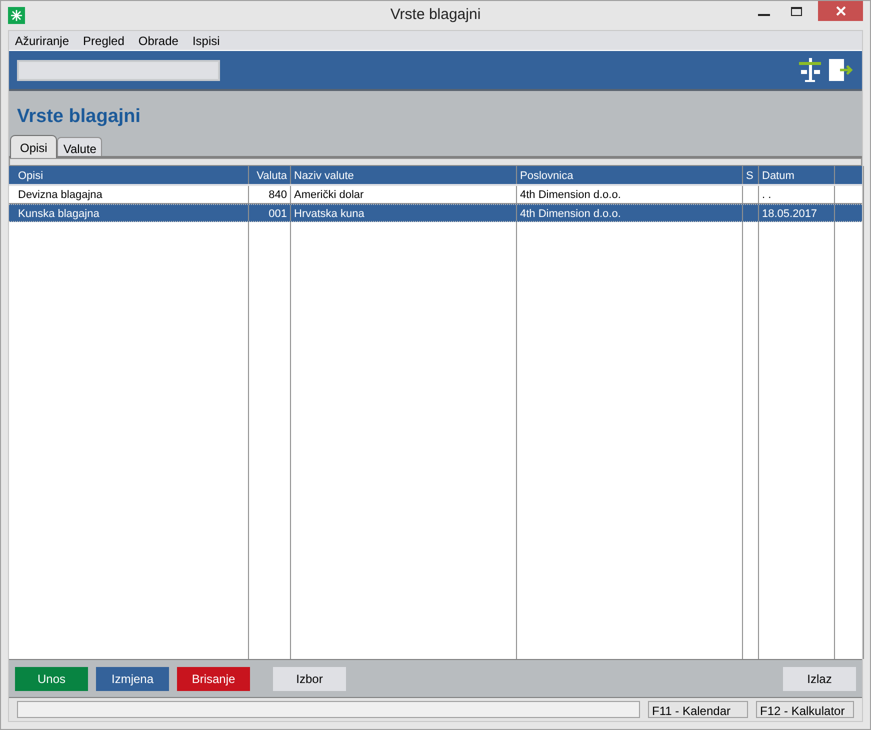 Image resolution: width=871 pixels, height=730 pixels. Describe the element at coordinates (277, 214) in the screenshot. I see `table-cell: 001` at that location.